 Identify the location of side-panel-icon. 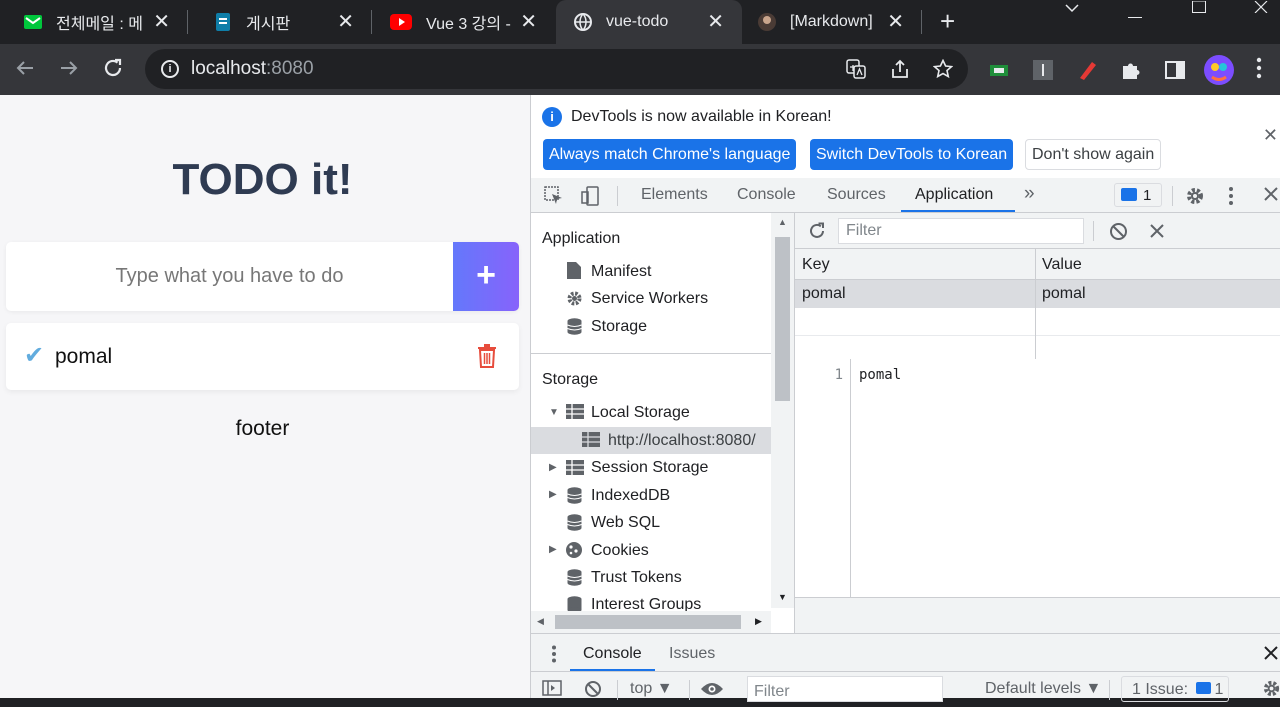
(1175, 70).